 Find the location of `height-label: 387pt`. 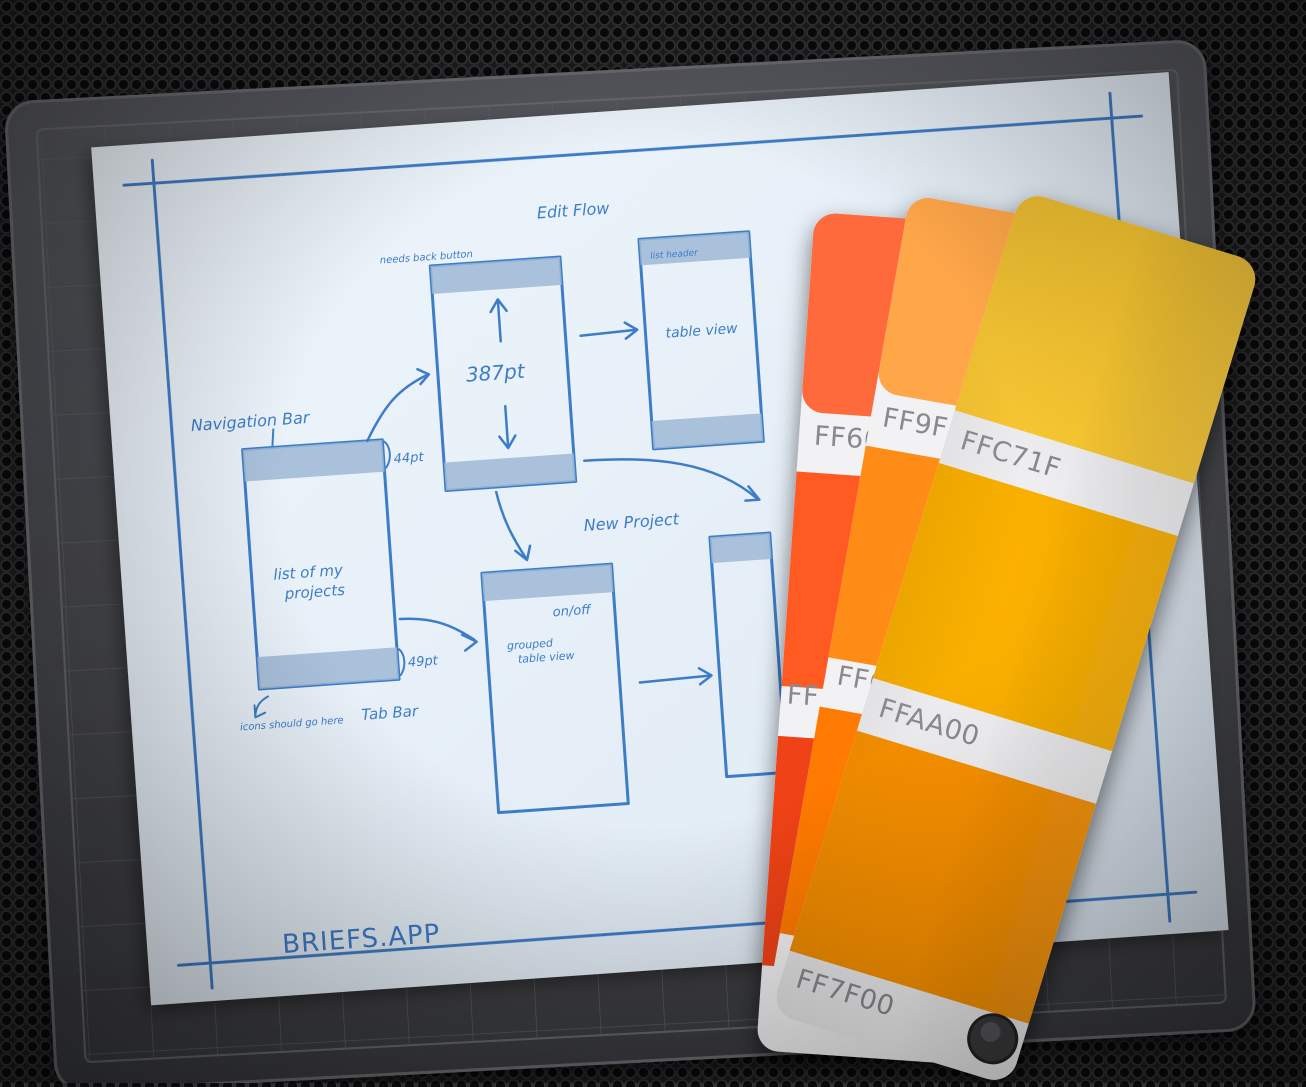

height-label: 387pt is located at coordinates (495, 373).